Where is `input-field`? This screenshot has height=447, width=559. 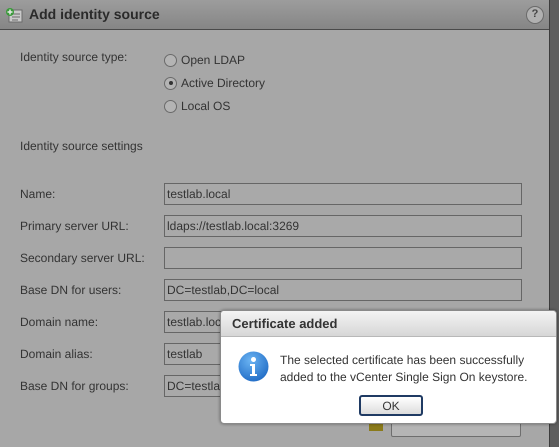
input-field is located at coordinates (343, 258).